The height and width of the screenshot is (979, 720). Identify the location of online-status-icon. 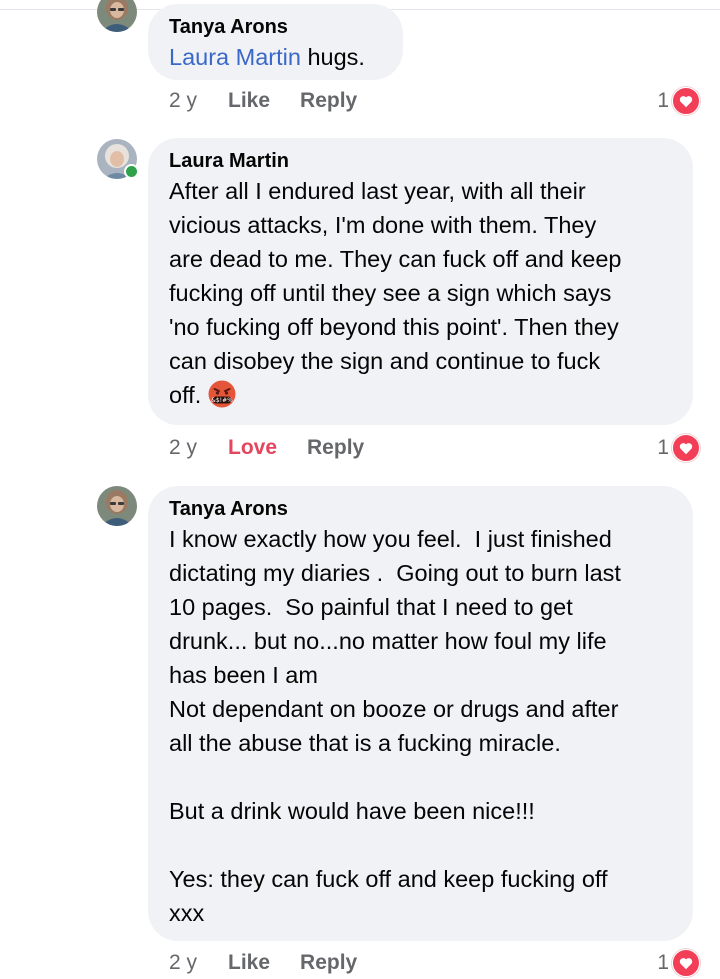
(131, 171).